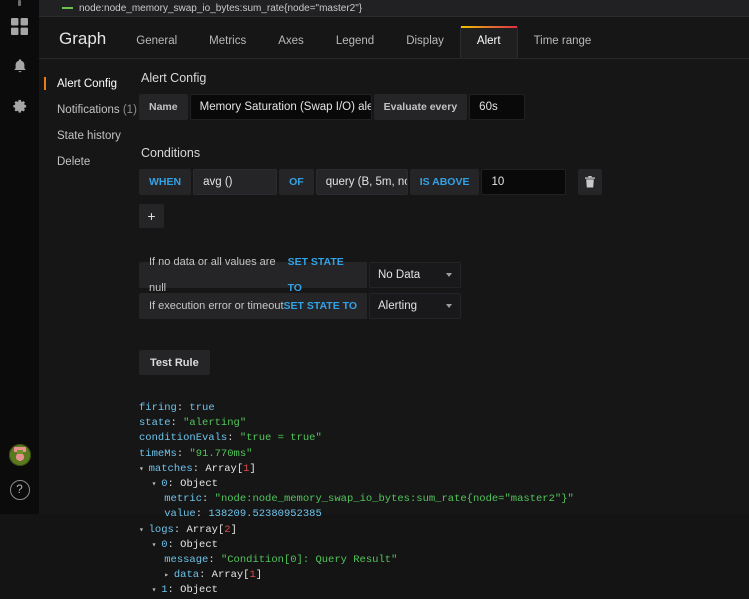 The height and width of the screenshot is (599, 749). I want to click on sidebar-item-label: Alert Config, so click(87, 84).